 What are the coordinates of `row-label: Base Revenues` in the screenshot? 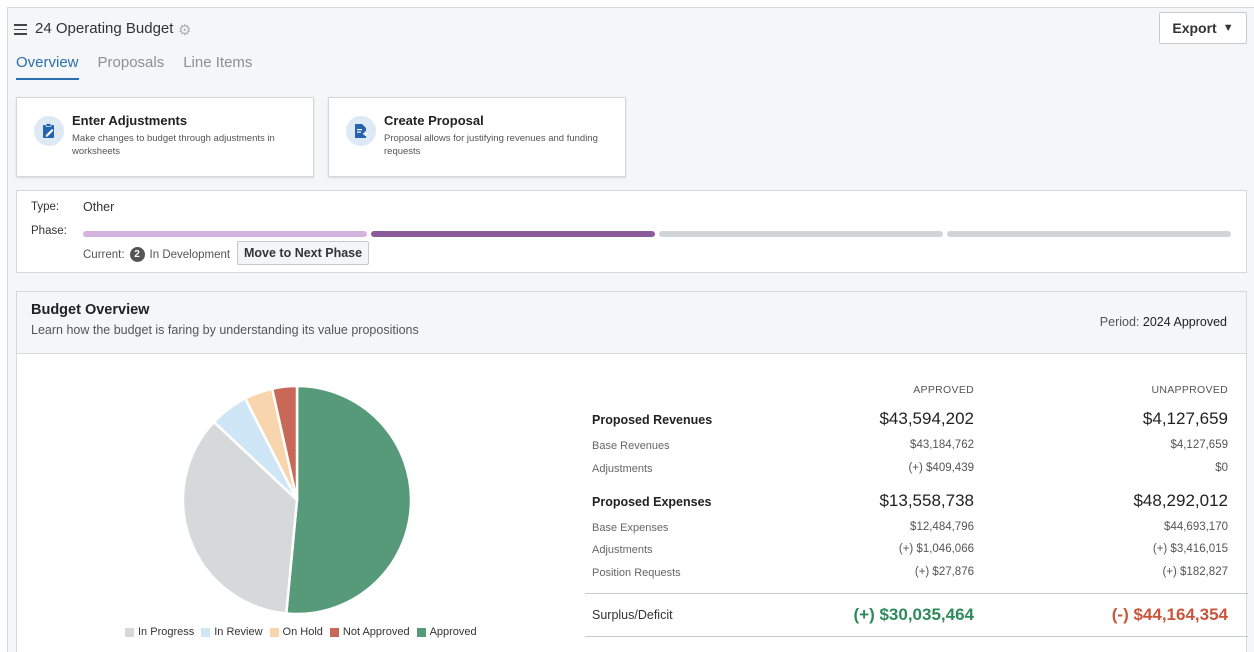 It's located at (631, 446).